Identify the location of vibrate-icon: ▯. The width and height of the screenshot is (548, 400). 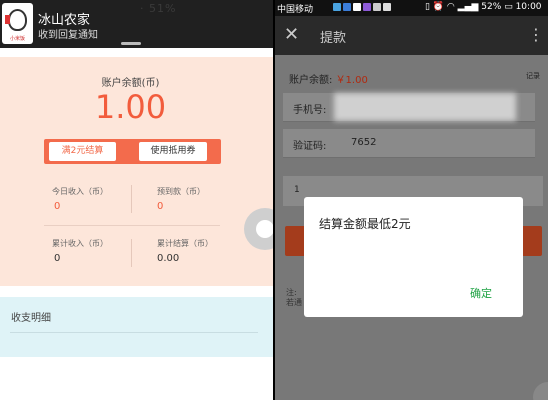
(427, 7).